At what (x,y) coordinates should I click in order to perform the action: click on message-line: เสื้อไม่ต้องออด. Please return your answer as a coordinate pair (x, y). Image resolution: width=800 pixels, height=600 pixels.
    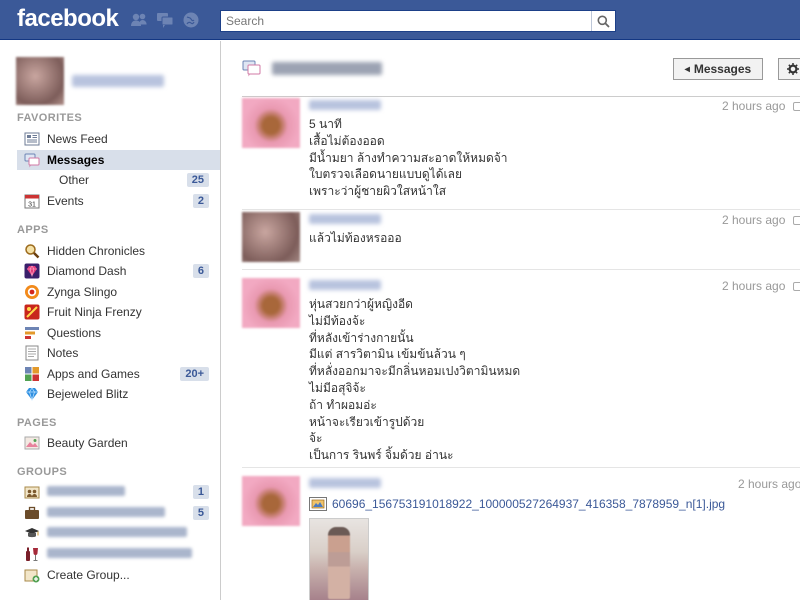
    Looking at the image, I should click on (347, 140).